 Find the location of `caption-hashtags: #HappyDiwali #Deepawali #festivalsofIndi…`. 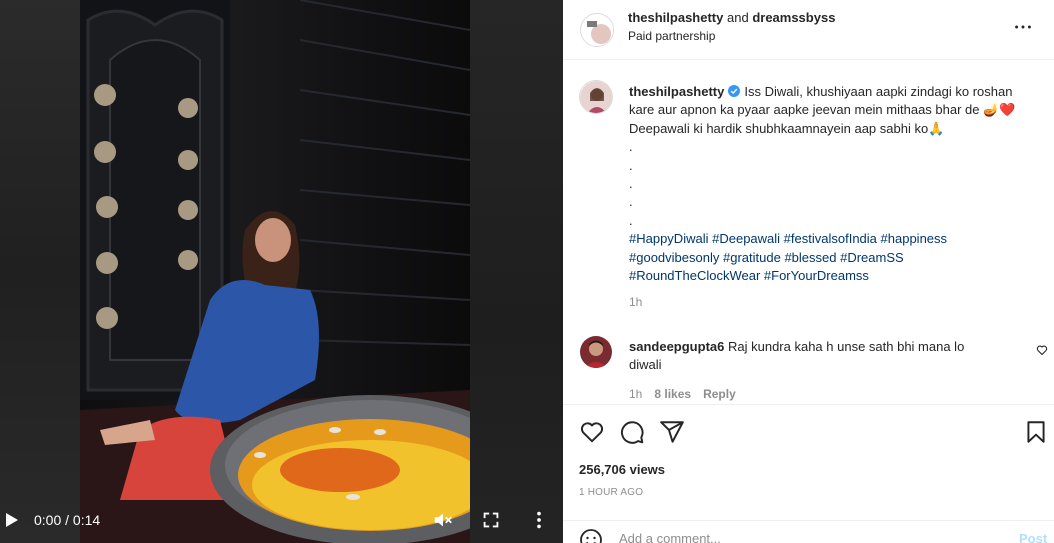

caption-hashtags: #HappyDiwali #Deepawali #festivalsofIndi… is located at coordinates (834, 257).